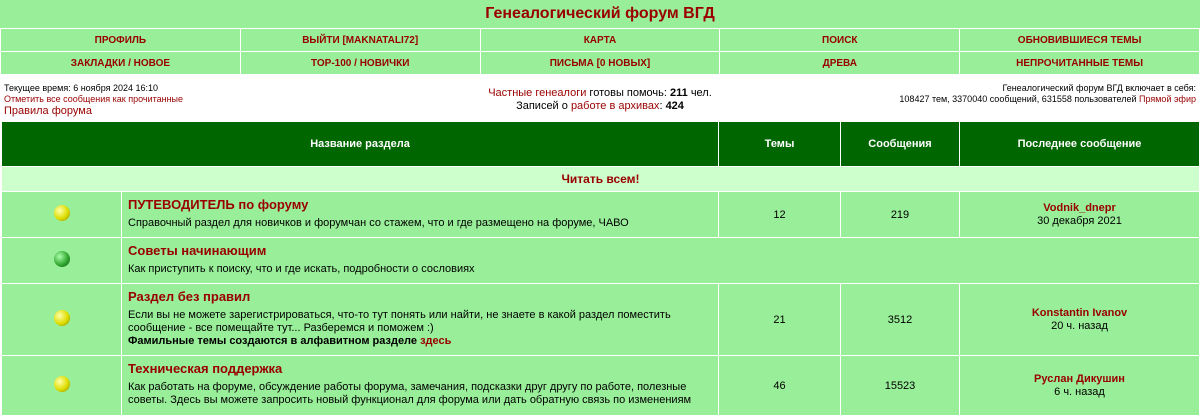 The height and width of the screenshot is (416, 1200). I want to click on forum-title-beginners: Советы начинающим, so click(660, 251).